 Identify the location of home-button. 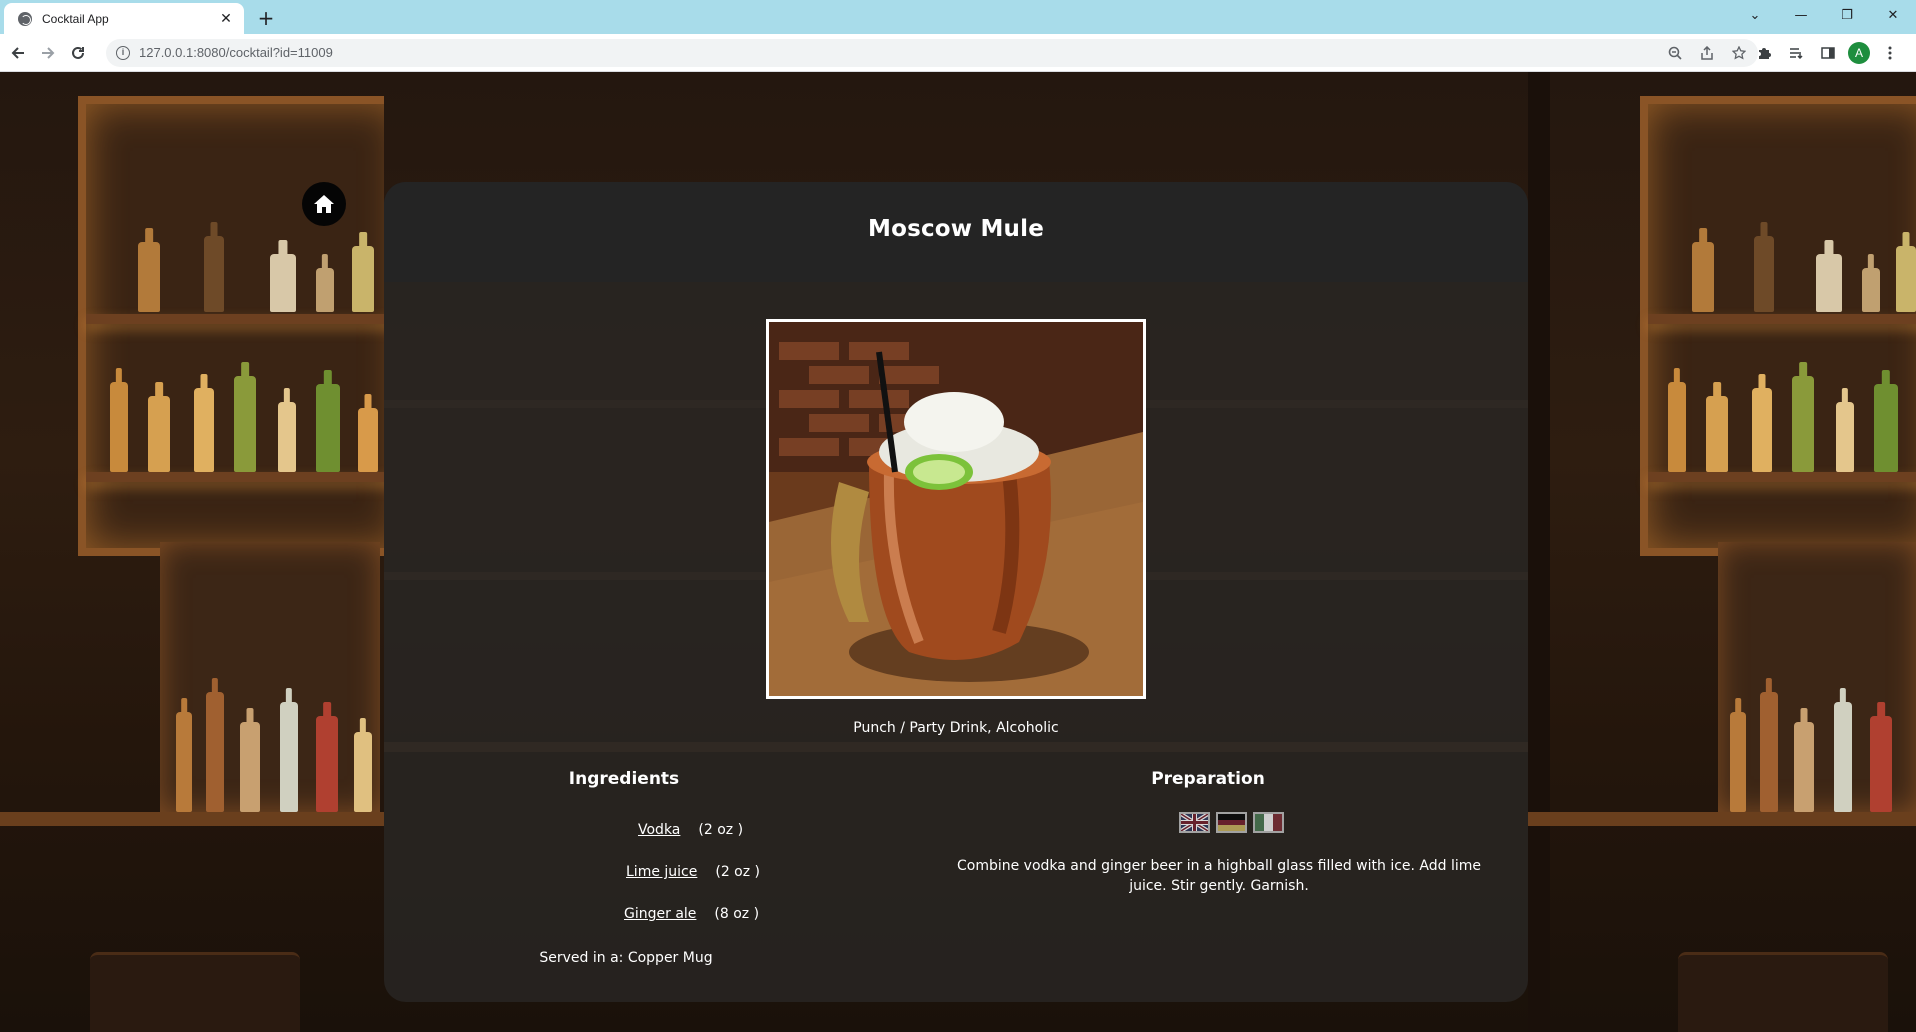
(324, 204).